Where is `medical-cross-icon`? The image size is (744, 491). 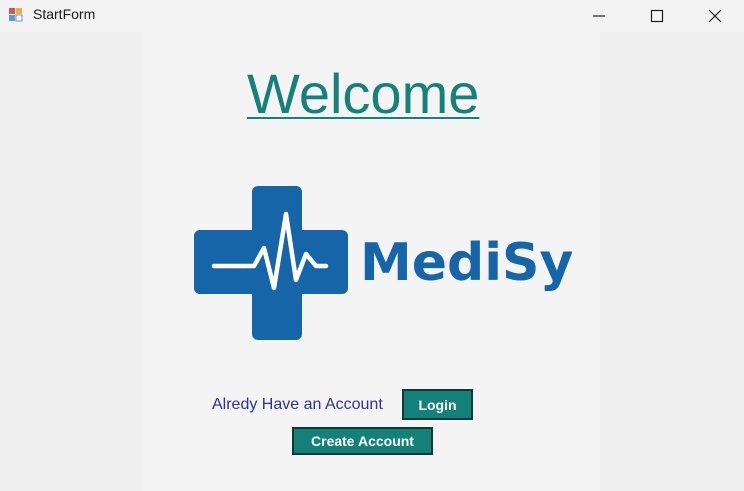 medical-cross-icon is located at coordinates (271, 263).